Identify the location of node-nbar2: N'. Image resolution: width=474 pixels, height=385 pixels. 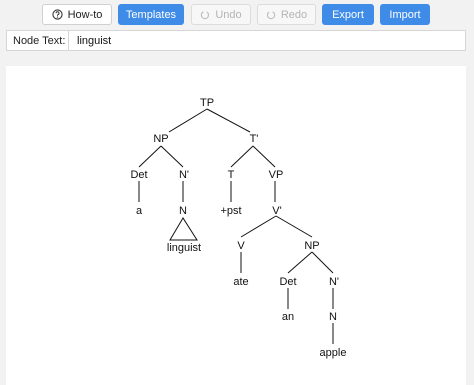
(334, 282).